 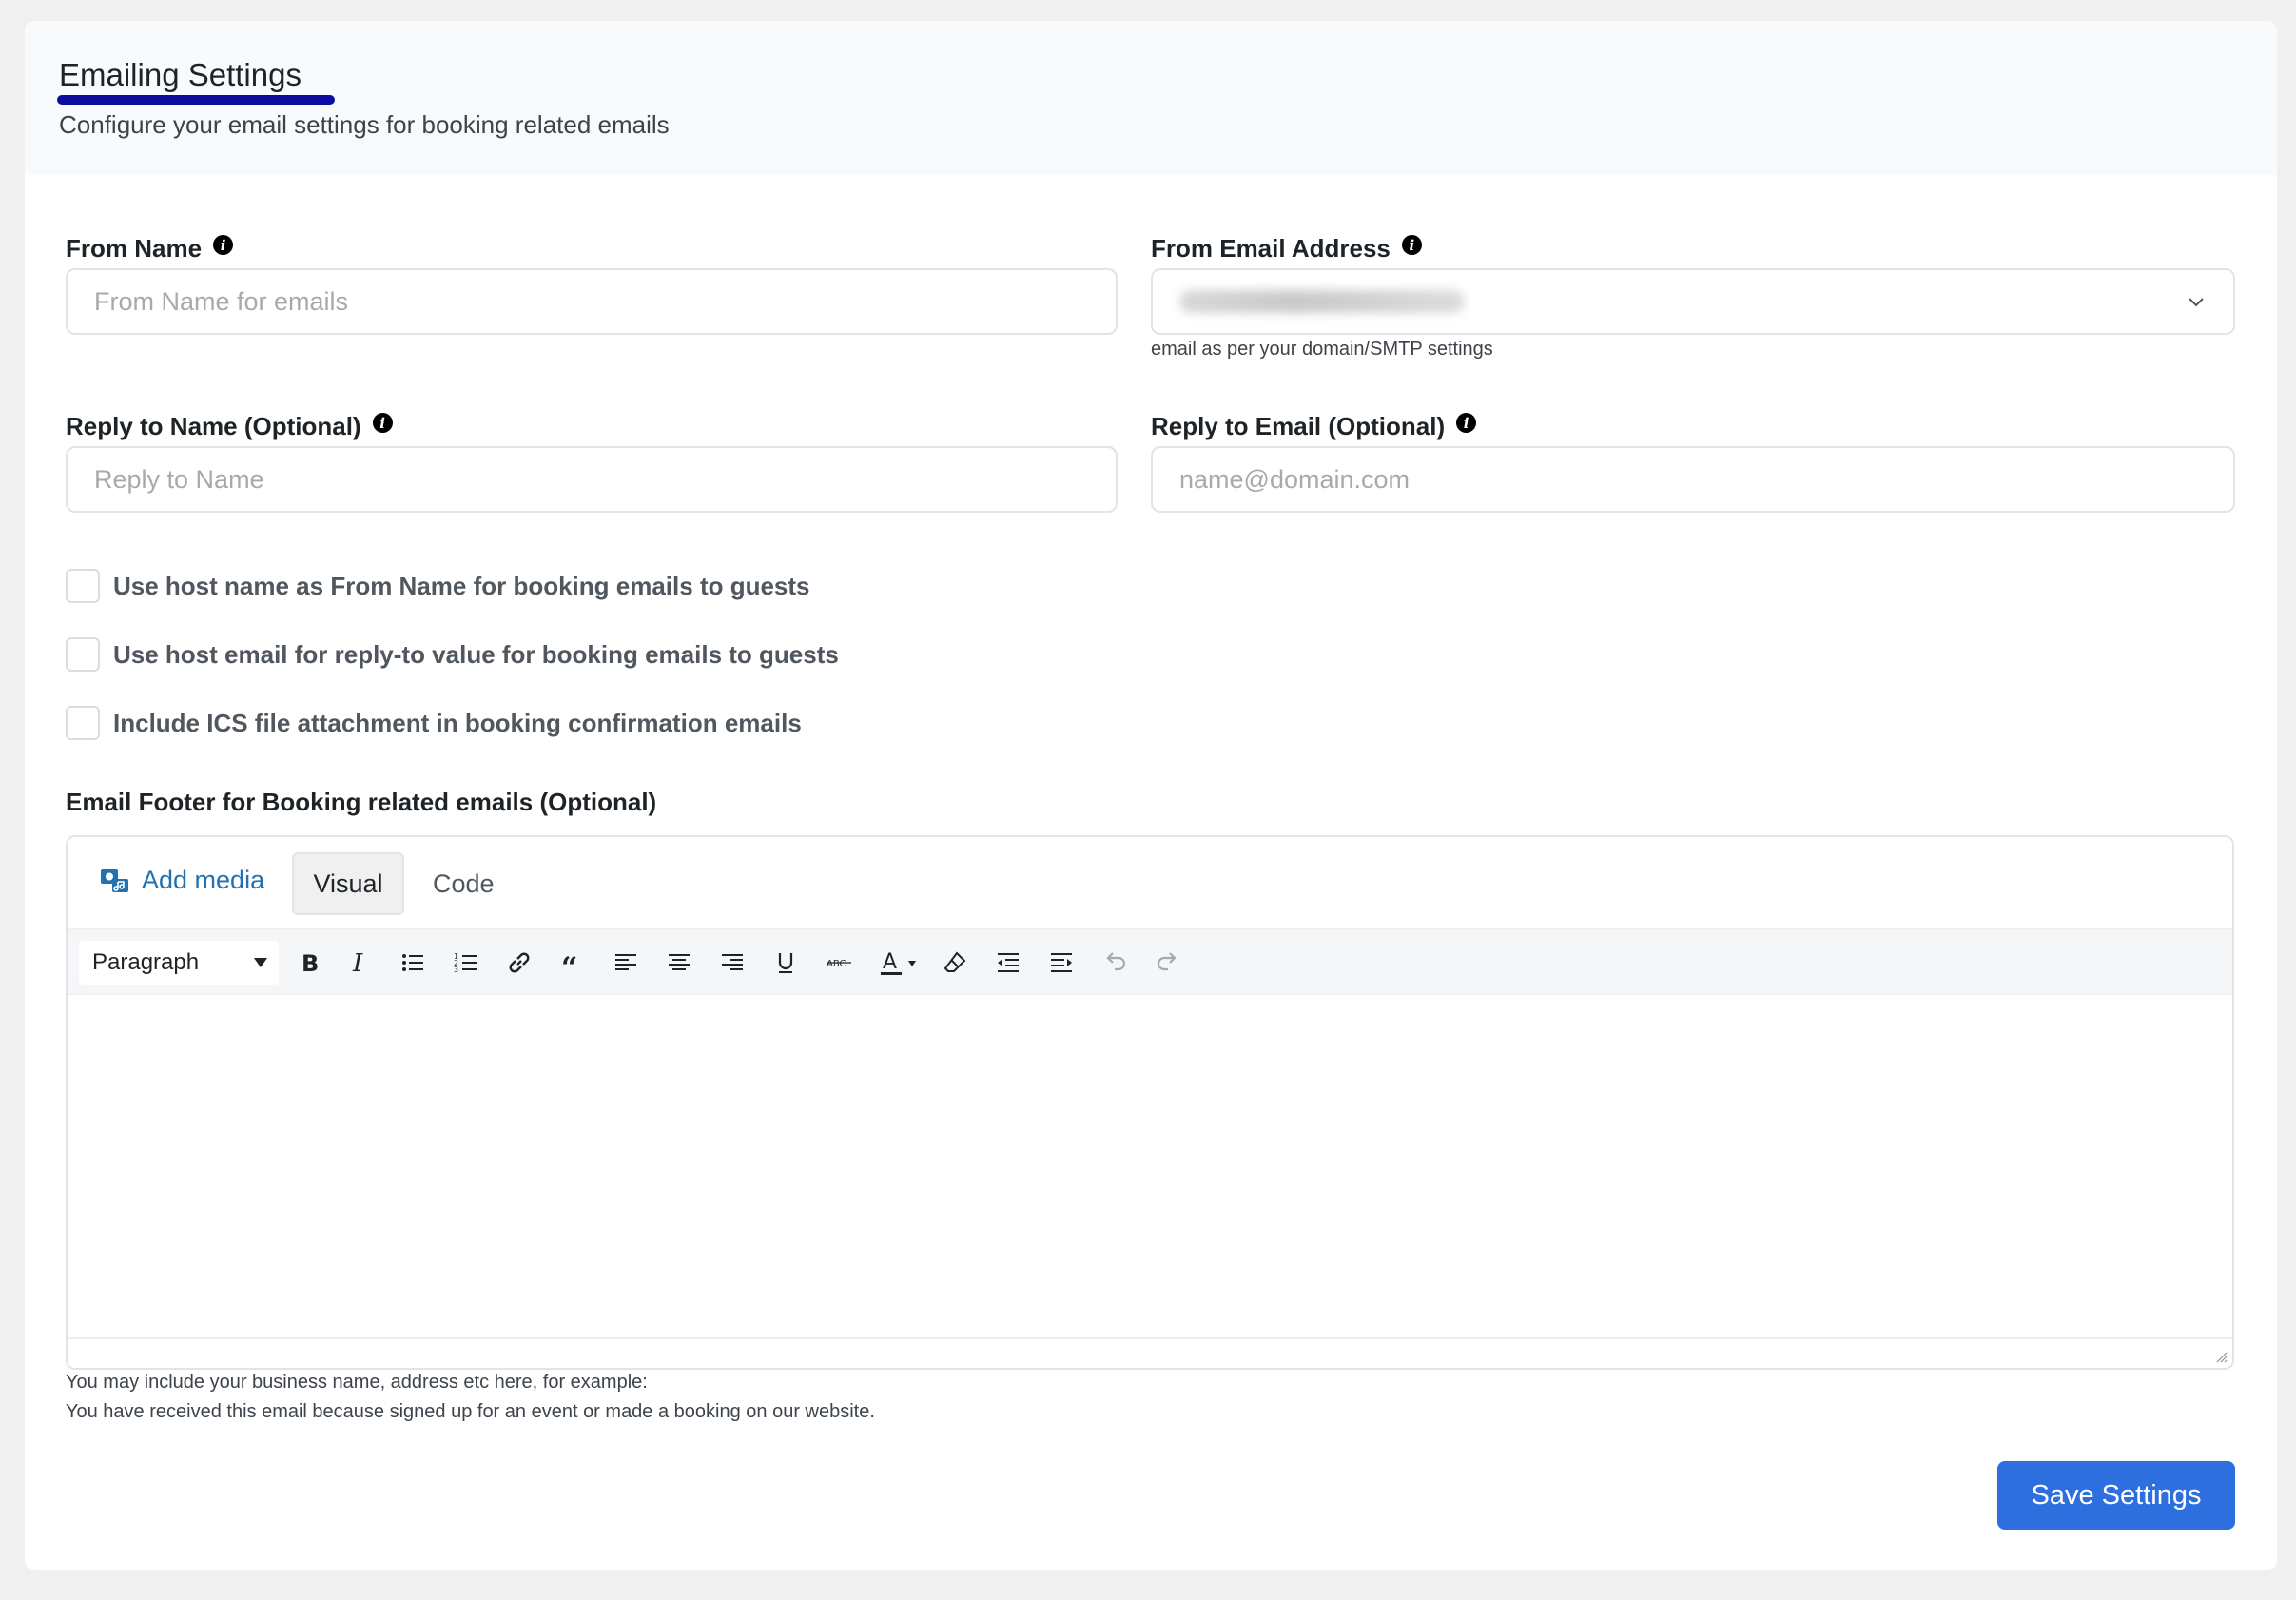 What do you see at coordinates (348, 883) in the screenshot?
I see `tab-visual: Visual` at bounding box center [348, 883].